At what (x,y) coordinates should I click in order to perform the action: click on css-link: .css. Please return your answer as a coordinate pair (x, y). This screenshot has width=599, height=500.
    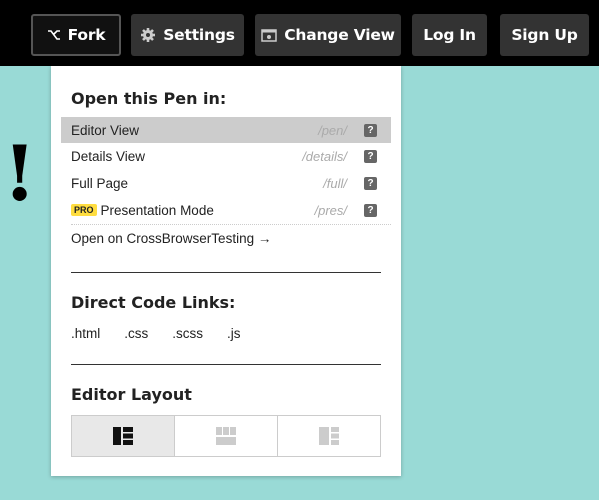
    Looking at the image, I should click on (136, 333).